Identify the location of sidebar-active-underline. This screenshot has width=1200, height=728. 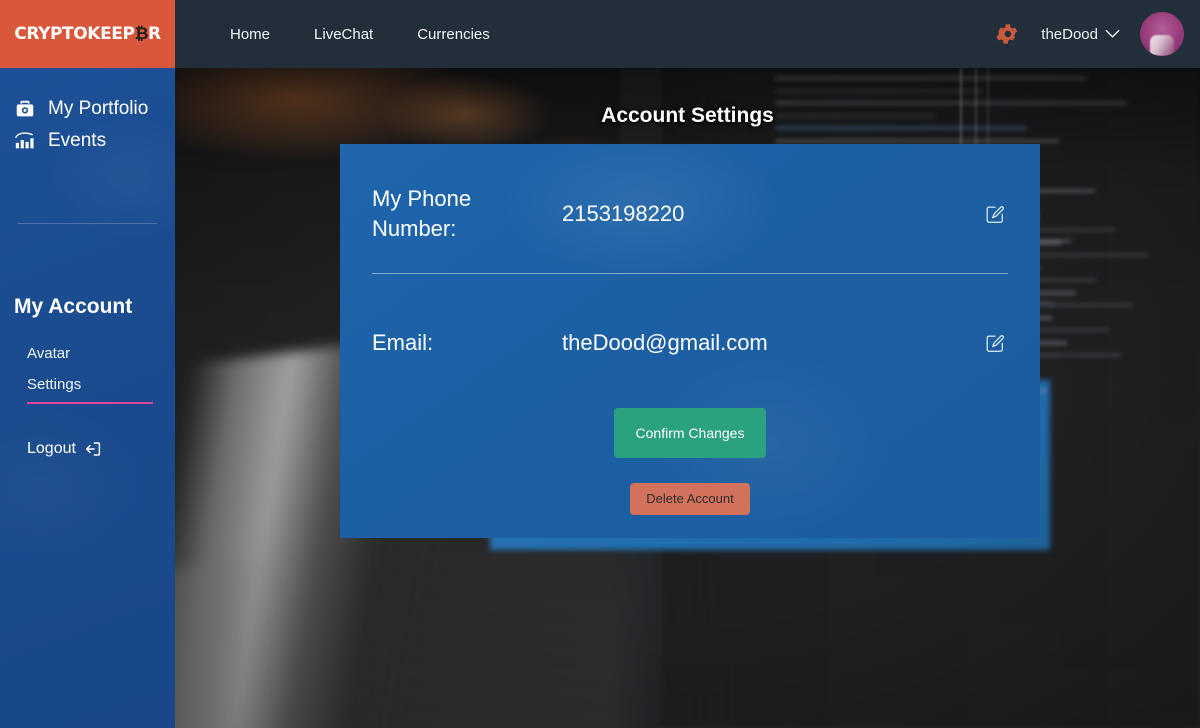
(90, 403).